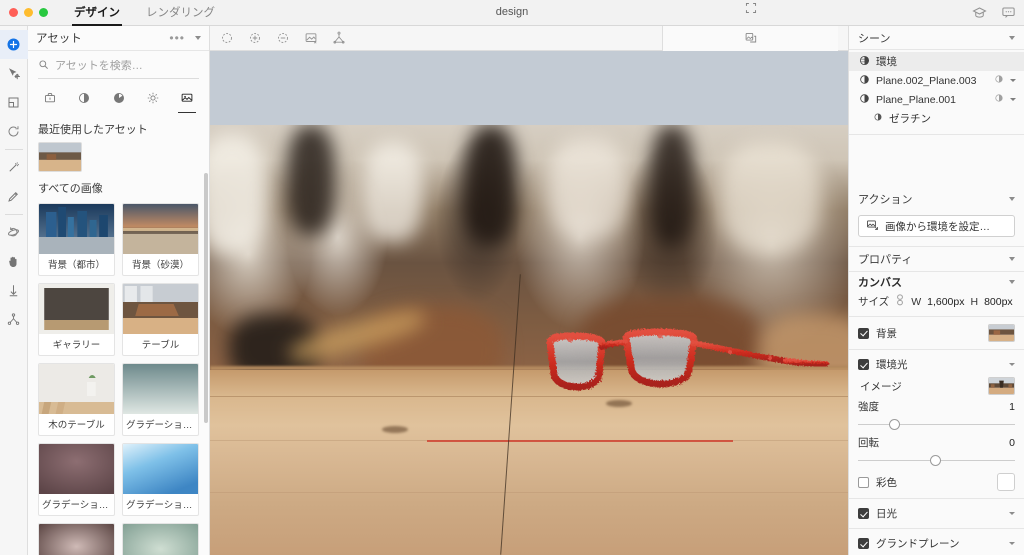 Image resolution: width=1024 pixels, height=555 pixels. Describe the element at coordinates (311, 38) in the screenshot. I see `render-preview-icon` at that location.